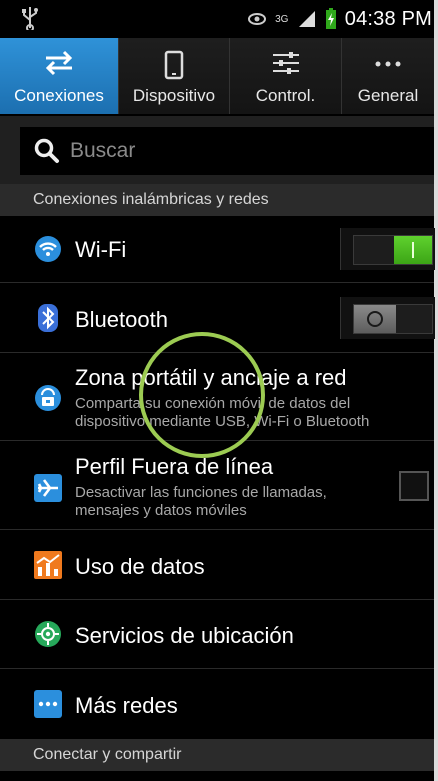 This screenshot has width=438, height=781. I want to click on more-icon, so click(388, 64).